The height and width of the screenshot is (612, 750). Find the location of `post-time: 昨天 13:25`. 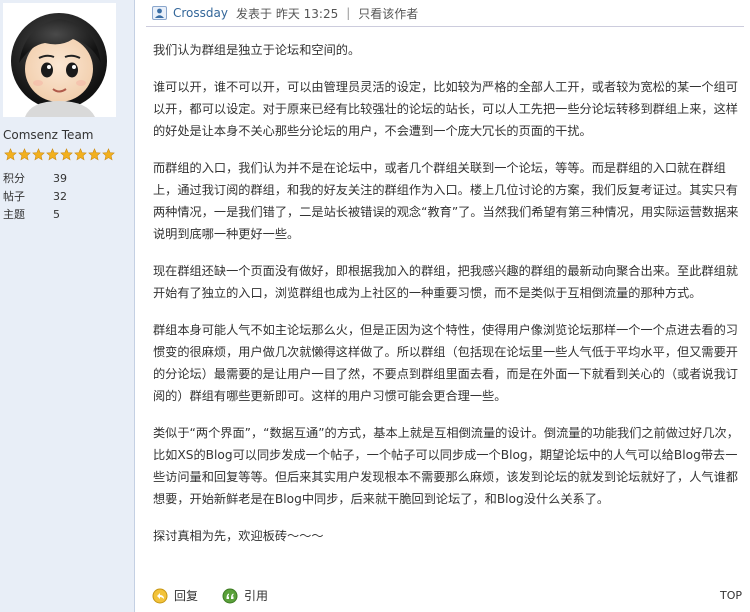

post-time: 昨天 13:25 is located at coordinates (307, 13).